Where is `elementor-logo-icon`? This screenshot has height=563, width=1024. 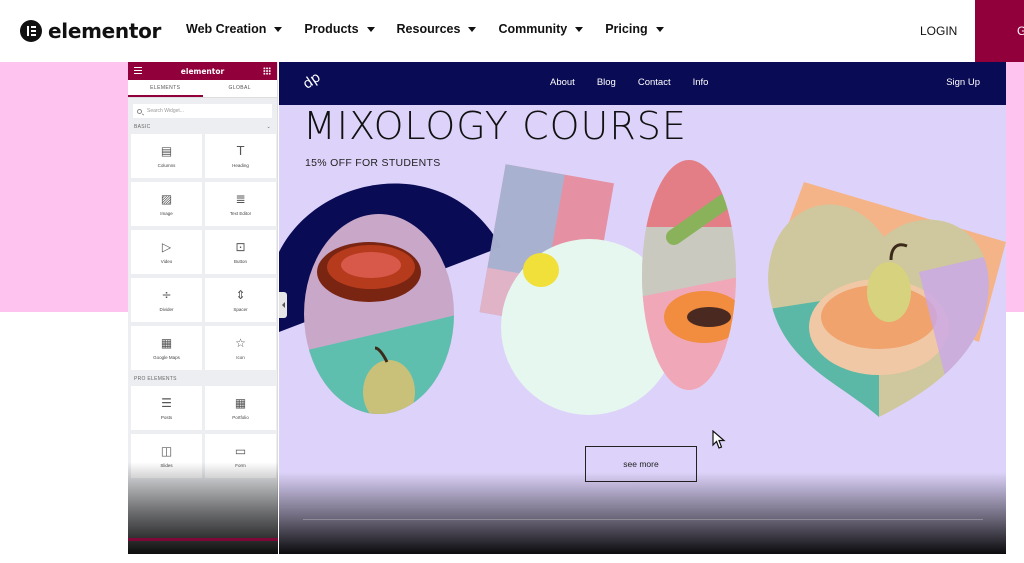
elementor-logo-icon is located at coordinates (31, 31).